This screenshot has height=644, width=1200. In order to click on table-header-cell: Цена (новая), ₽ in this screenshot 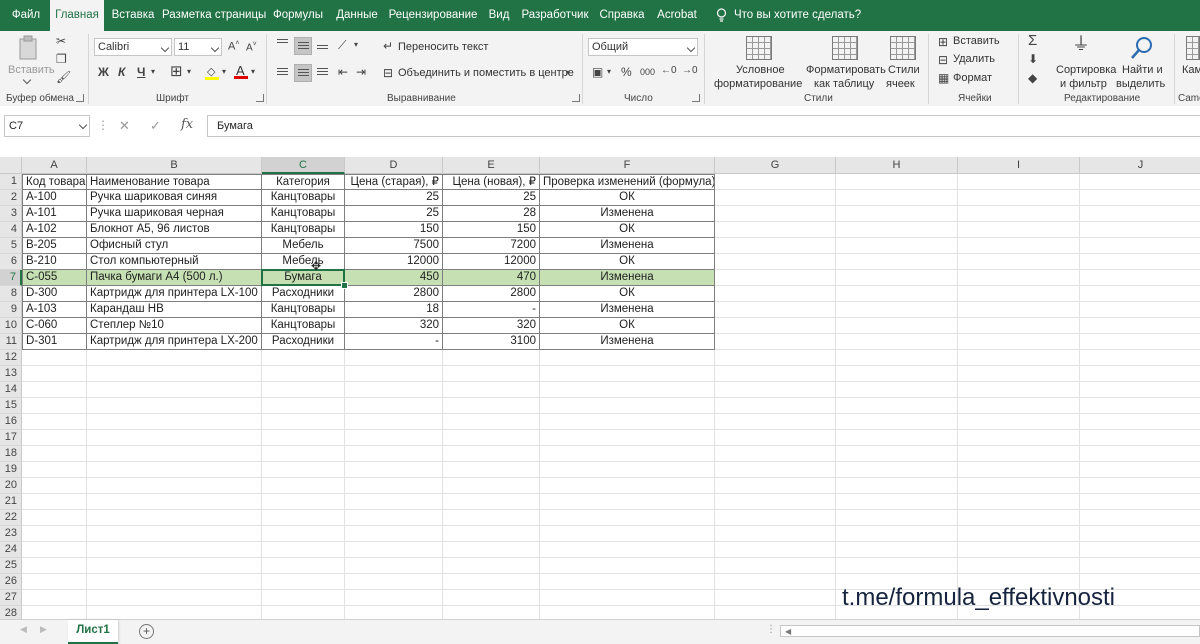, I will do `click(491, 182)`.